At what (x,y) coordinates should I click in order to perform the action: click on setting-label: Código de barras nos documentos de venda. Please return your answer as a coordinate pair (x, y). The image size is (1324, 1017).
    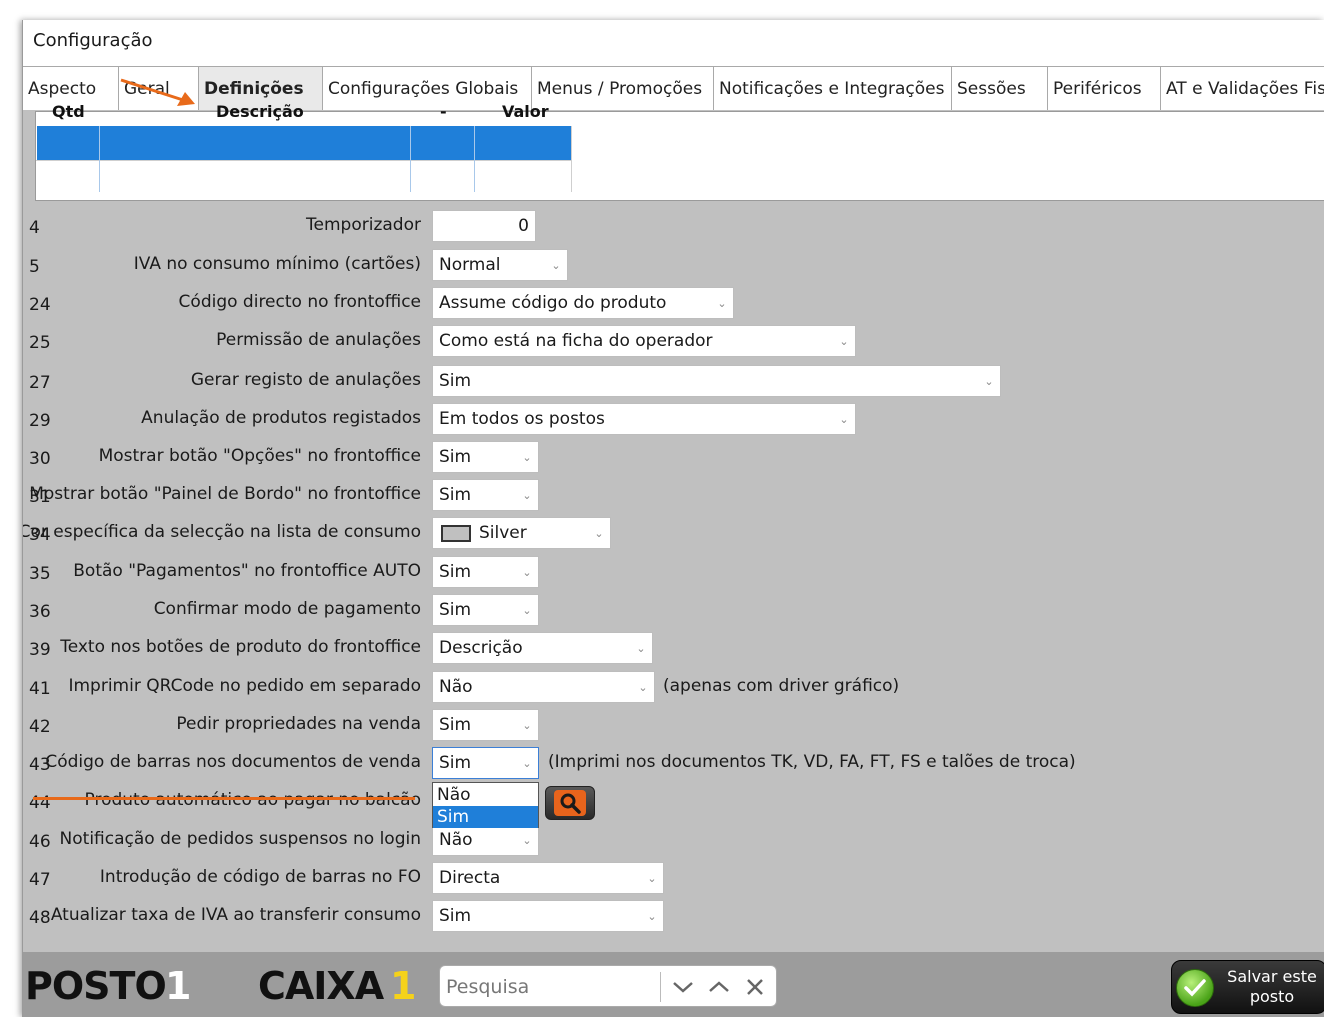
    Looking at the image, I should click on (233, 762).